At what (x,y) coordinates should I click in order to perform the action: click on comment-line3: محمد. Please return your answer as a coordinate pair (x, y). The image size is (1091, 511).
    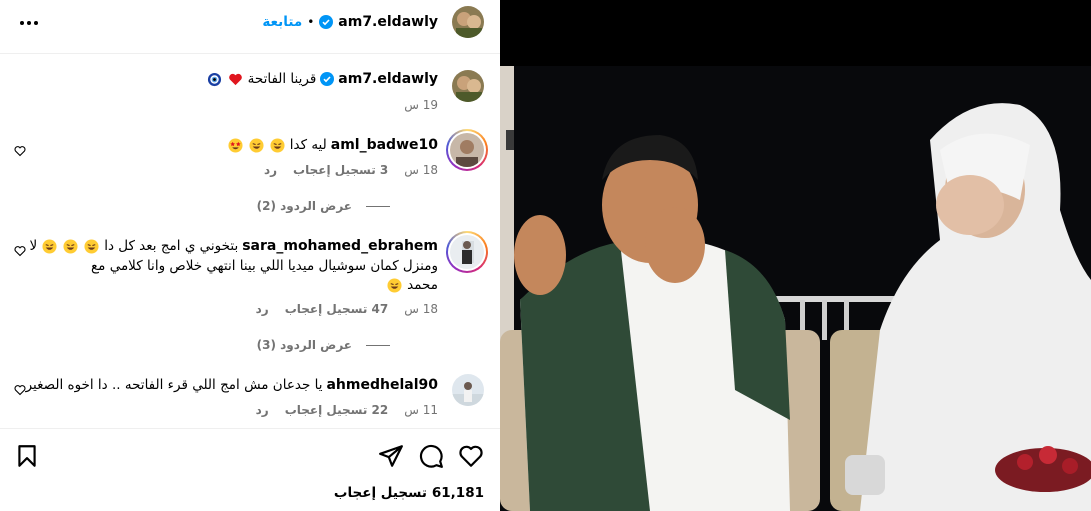
    Looking at the image, I should click on (412, 285).